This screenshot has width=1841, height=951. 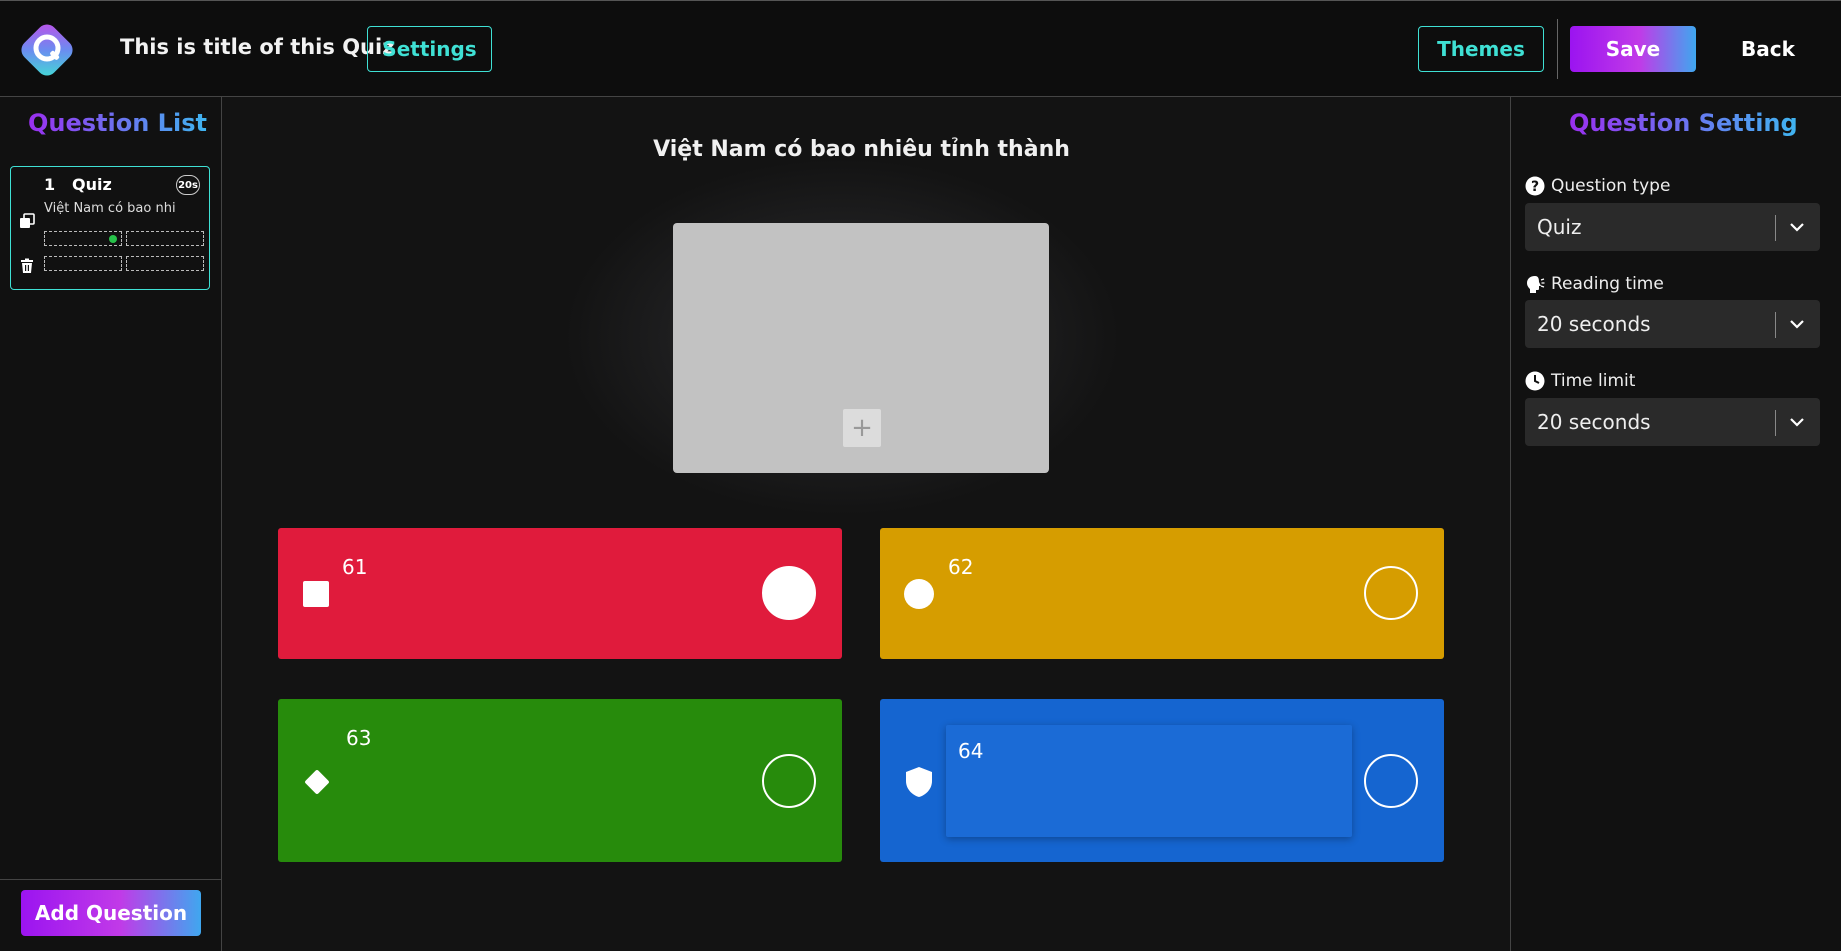 What do you see at coordinates (1593, 381) in the screenshot?
I see `time-limit-label-text: Time limit` at bounding box center [1593, 381].